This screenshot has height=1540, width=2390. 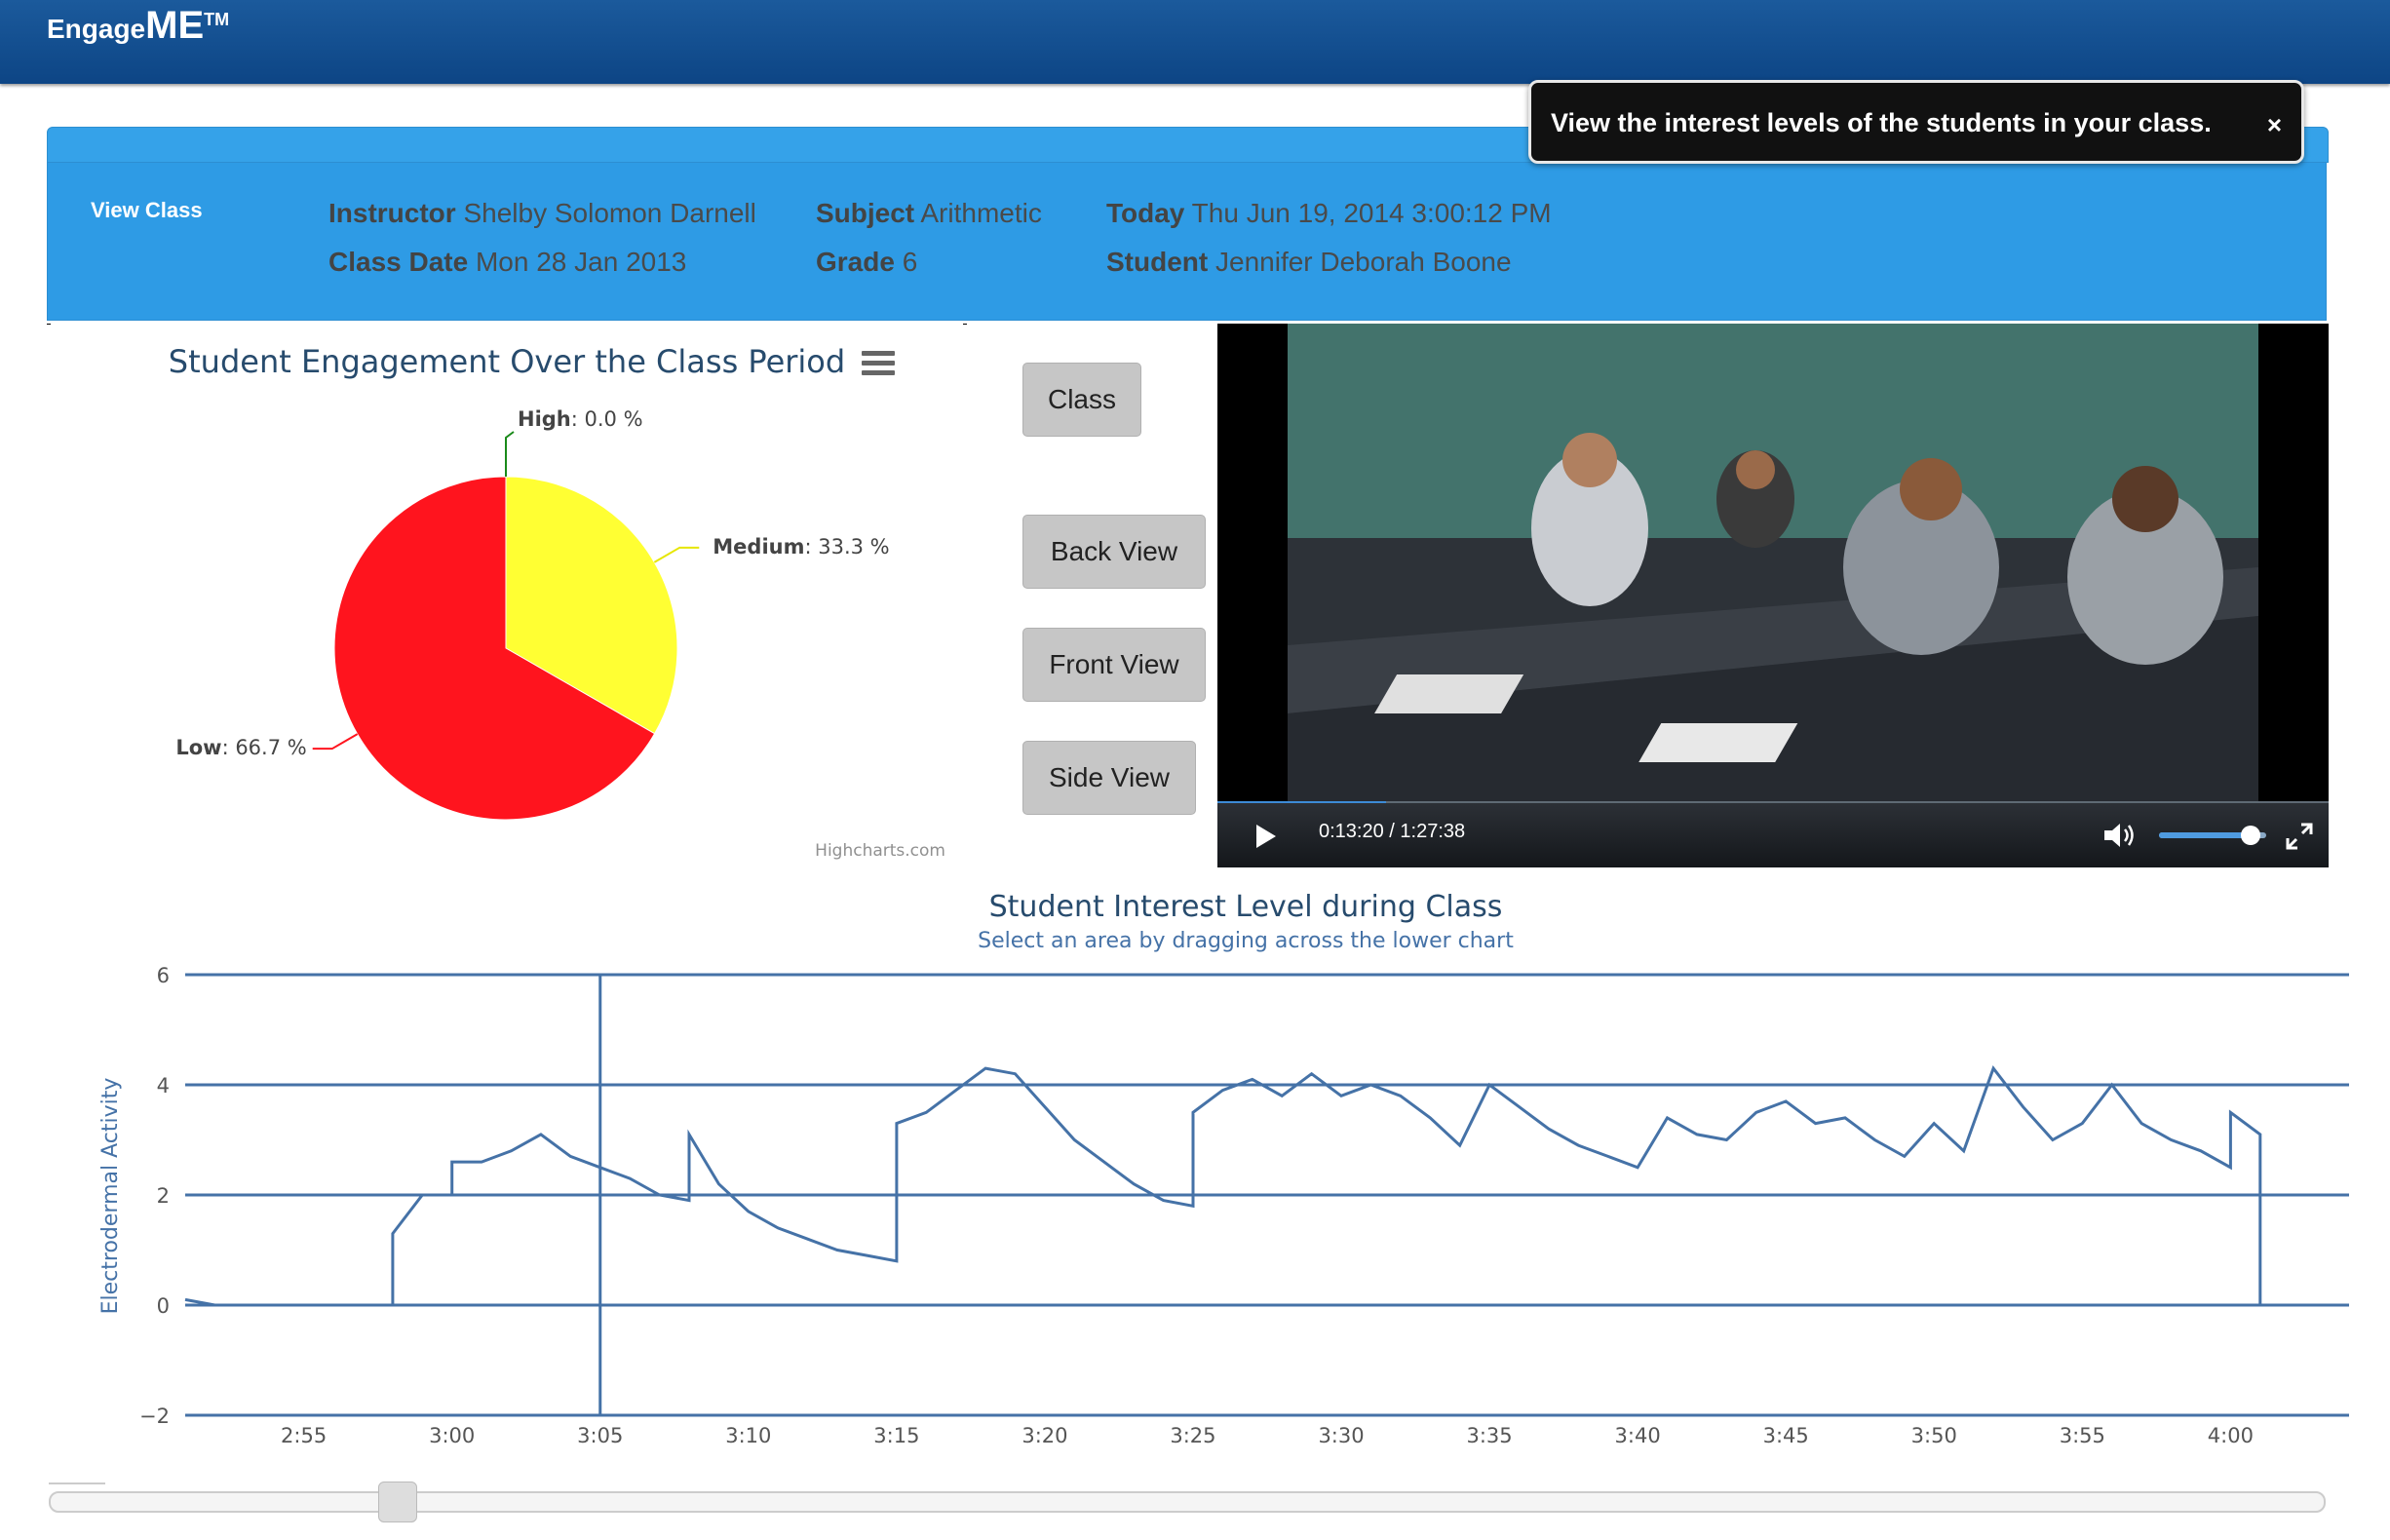 I want to click on x-tick-label: 3:05, so click(x=600, y=1435).